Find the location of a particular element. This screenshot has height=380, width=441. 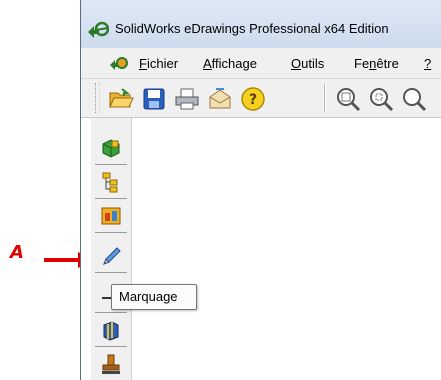

save-icon is located at coordinates (154, 99).